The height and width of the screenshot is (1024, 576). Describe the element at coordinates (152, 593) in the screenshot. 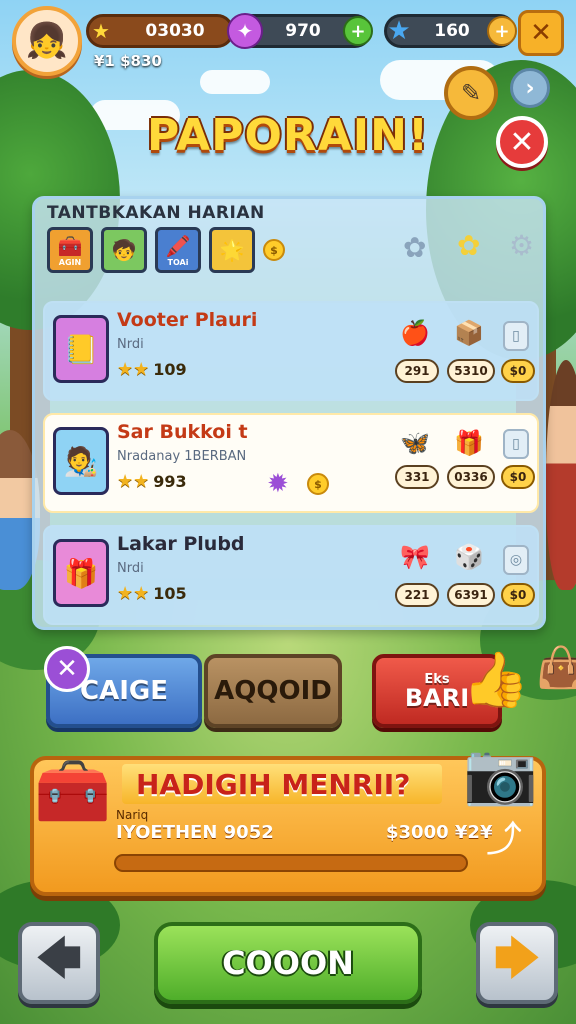

I see `item-stars: ★★ 105` at that location.